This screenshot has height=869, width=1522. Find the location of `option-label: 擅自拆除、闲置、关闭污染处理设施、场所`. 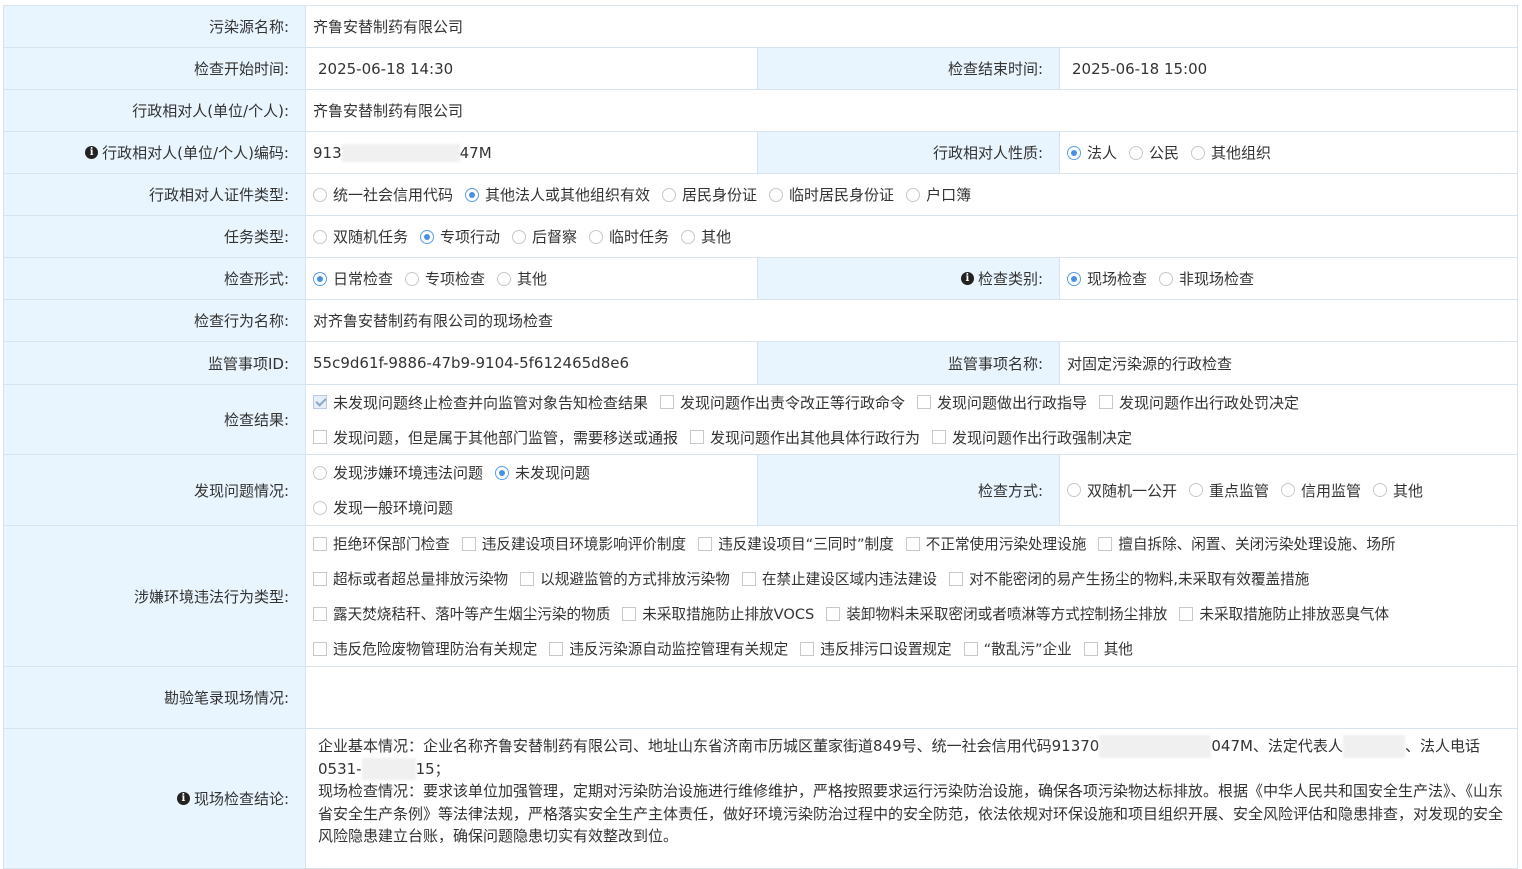

option-label: 擅自拆除、闲置、关闭污染处理设施、场所 is located at coordinates (1257, 544).